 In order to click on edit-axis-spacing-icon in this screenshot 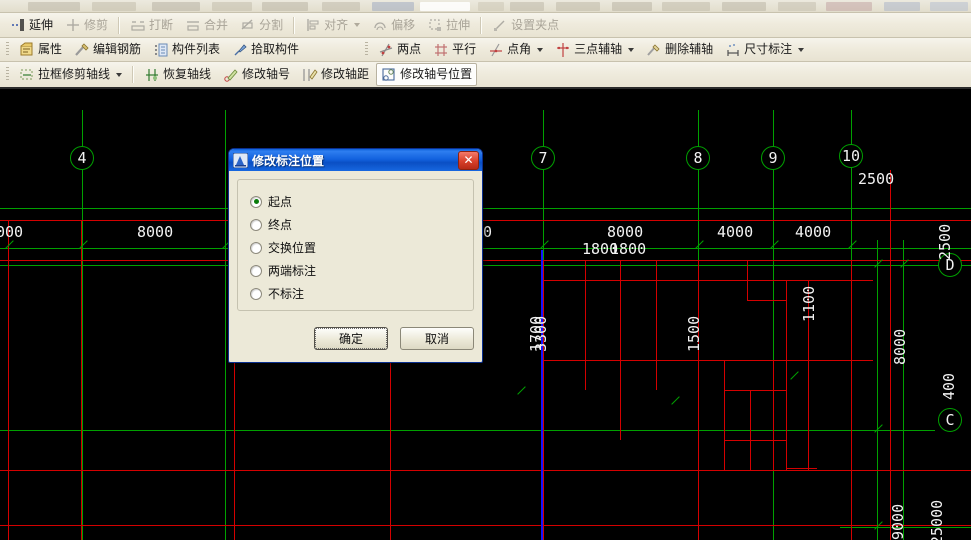, I will do `click(310, 75)`.